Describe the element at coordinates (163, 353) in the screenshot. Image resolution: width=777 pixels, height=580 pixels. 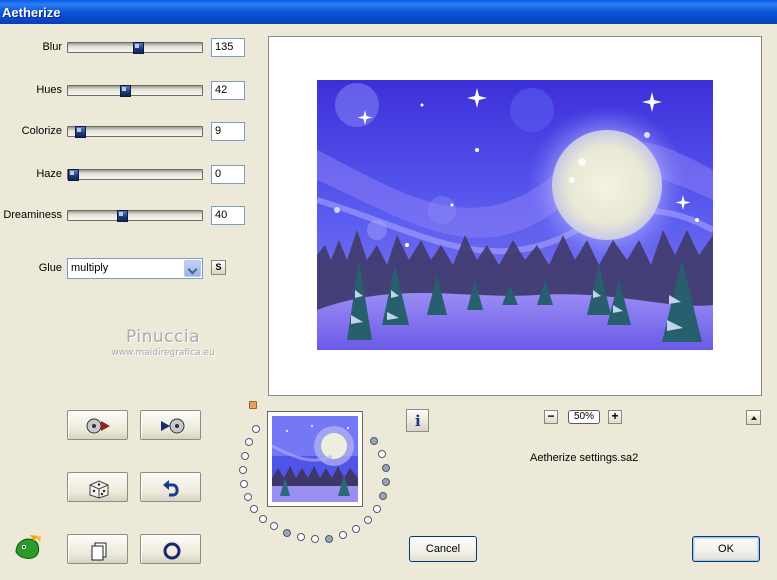
I see `watermark-url: www.maidiregrafica.eu` at that location.